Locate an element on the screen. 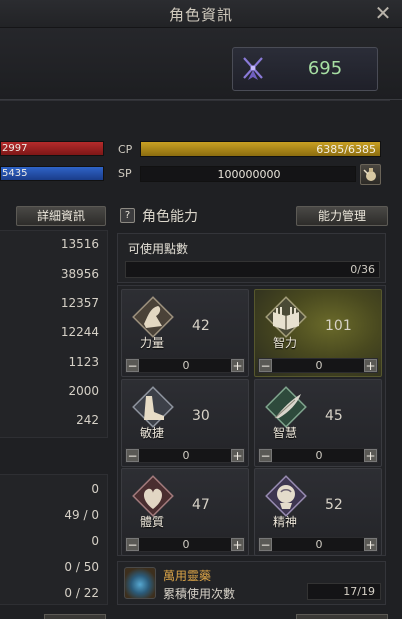  stat-value: 30 is located at coordinates (201, 416).